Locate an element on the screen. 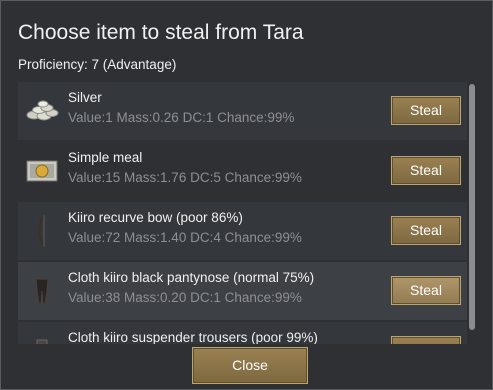 The height and width of the screenshot is (390, 493). close-button: Close is located at coordinates (250, 365).